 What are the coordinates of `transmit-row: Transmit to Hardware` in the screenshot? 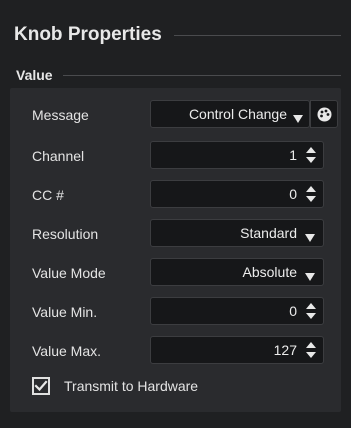 It's located at (115, 386).